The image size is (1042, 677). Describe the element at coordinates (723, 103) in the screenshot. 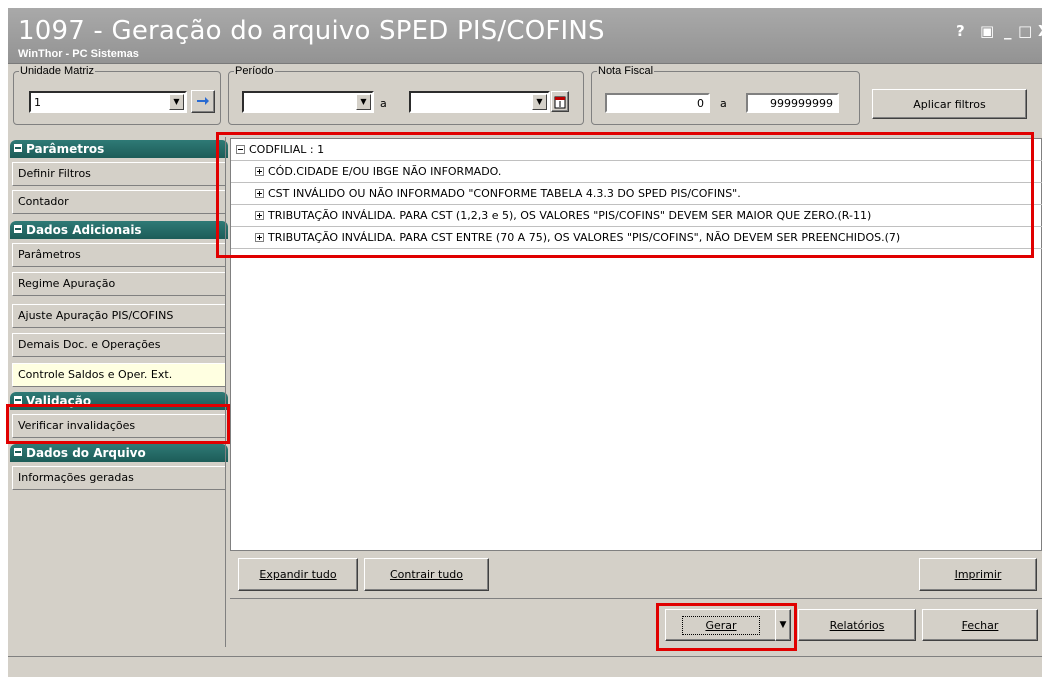

I see `nota-fiscal-separator: a` at that location.